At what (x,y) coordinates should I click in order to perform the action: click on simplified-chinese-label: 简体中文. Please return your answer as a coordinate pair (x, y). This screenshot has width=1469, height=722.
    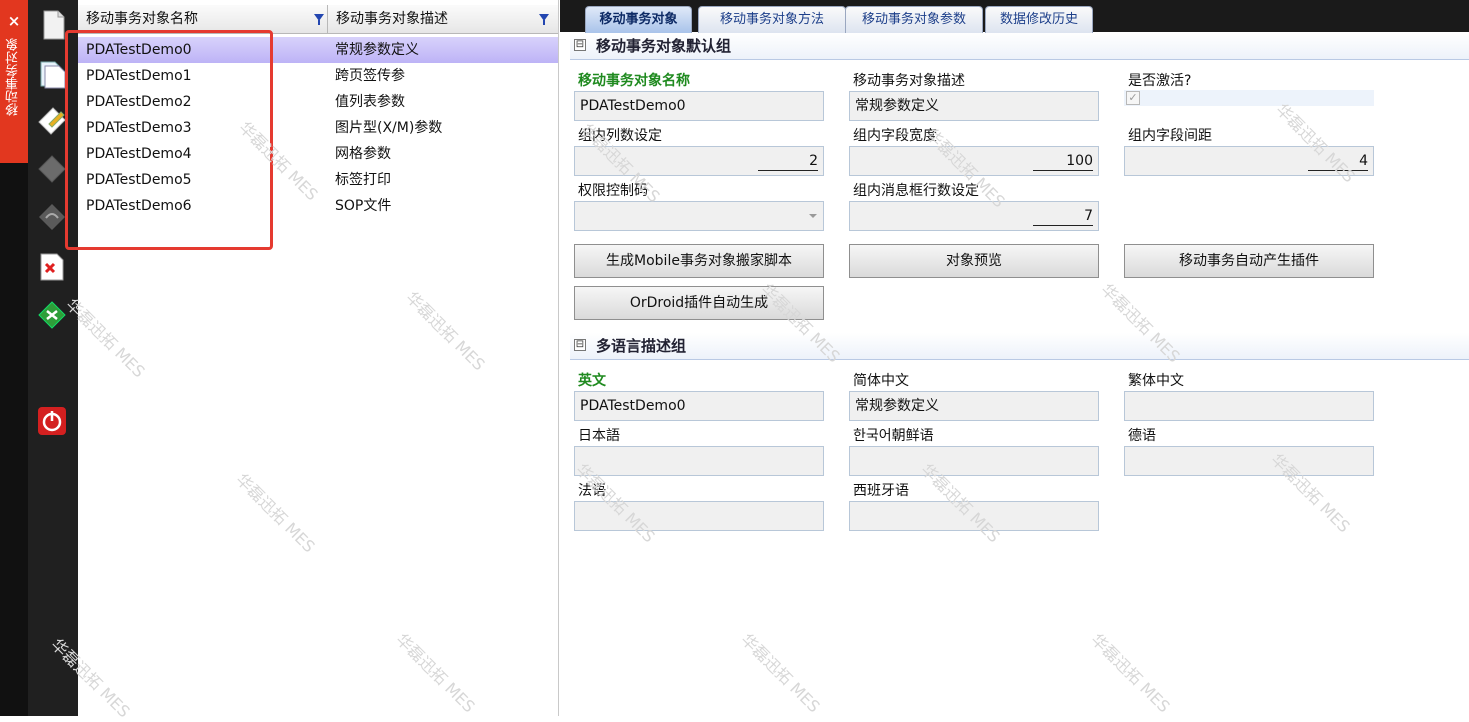
    Looking at the image, I should click on (881, 381).